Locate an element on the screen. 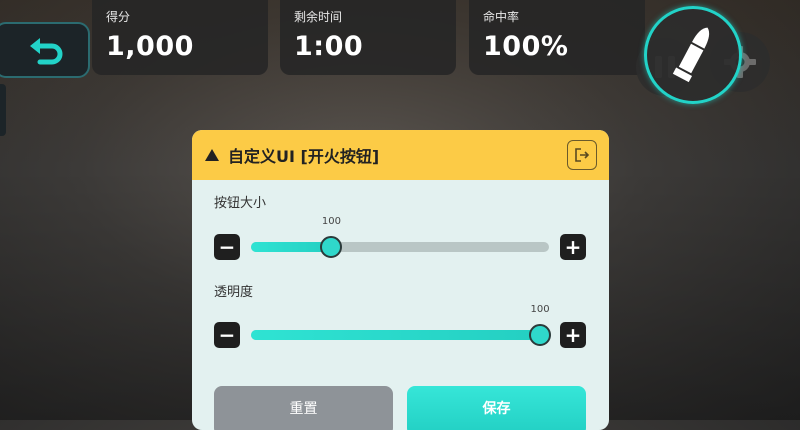 This screenshot has height=430, width=800. accuracy-panel: 命中率 100% is located at coordinates (557, 37).